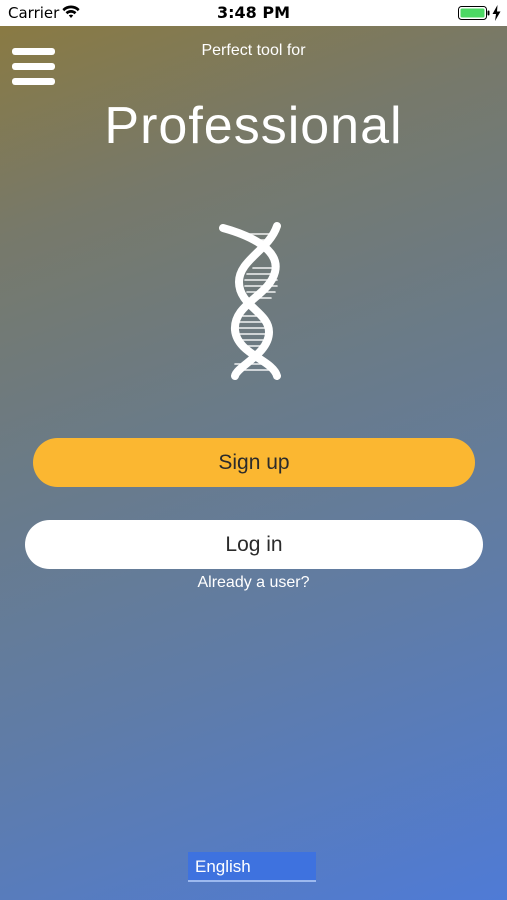 This screenshot has height=900, width=507. Describe the element at coordinates (474, 13) in the screenshot. I see `battery-icon` at that location.